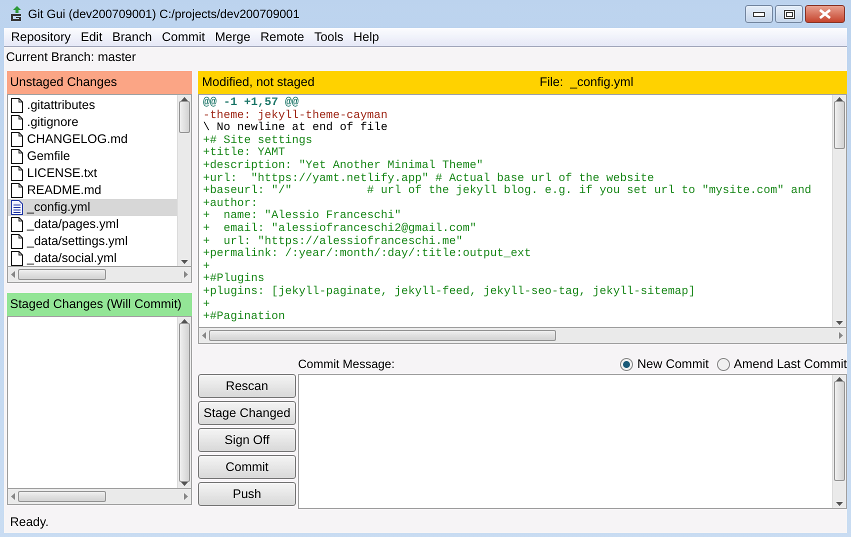 The width and height of the screenshot is (851, 537). Describe the element at coordinates (295, 116) in the screenshot. I see `diff-line: -theme: jekyll-theme-cayman` at that location.